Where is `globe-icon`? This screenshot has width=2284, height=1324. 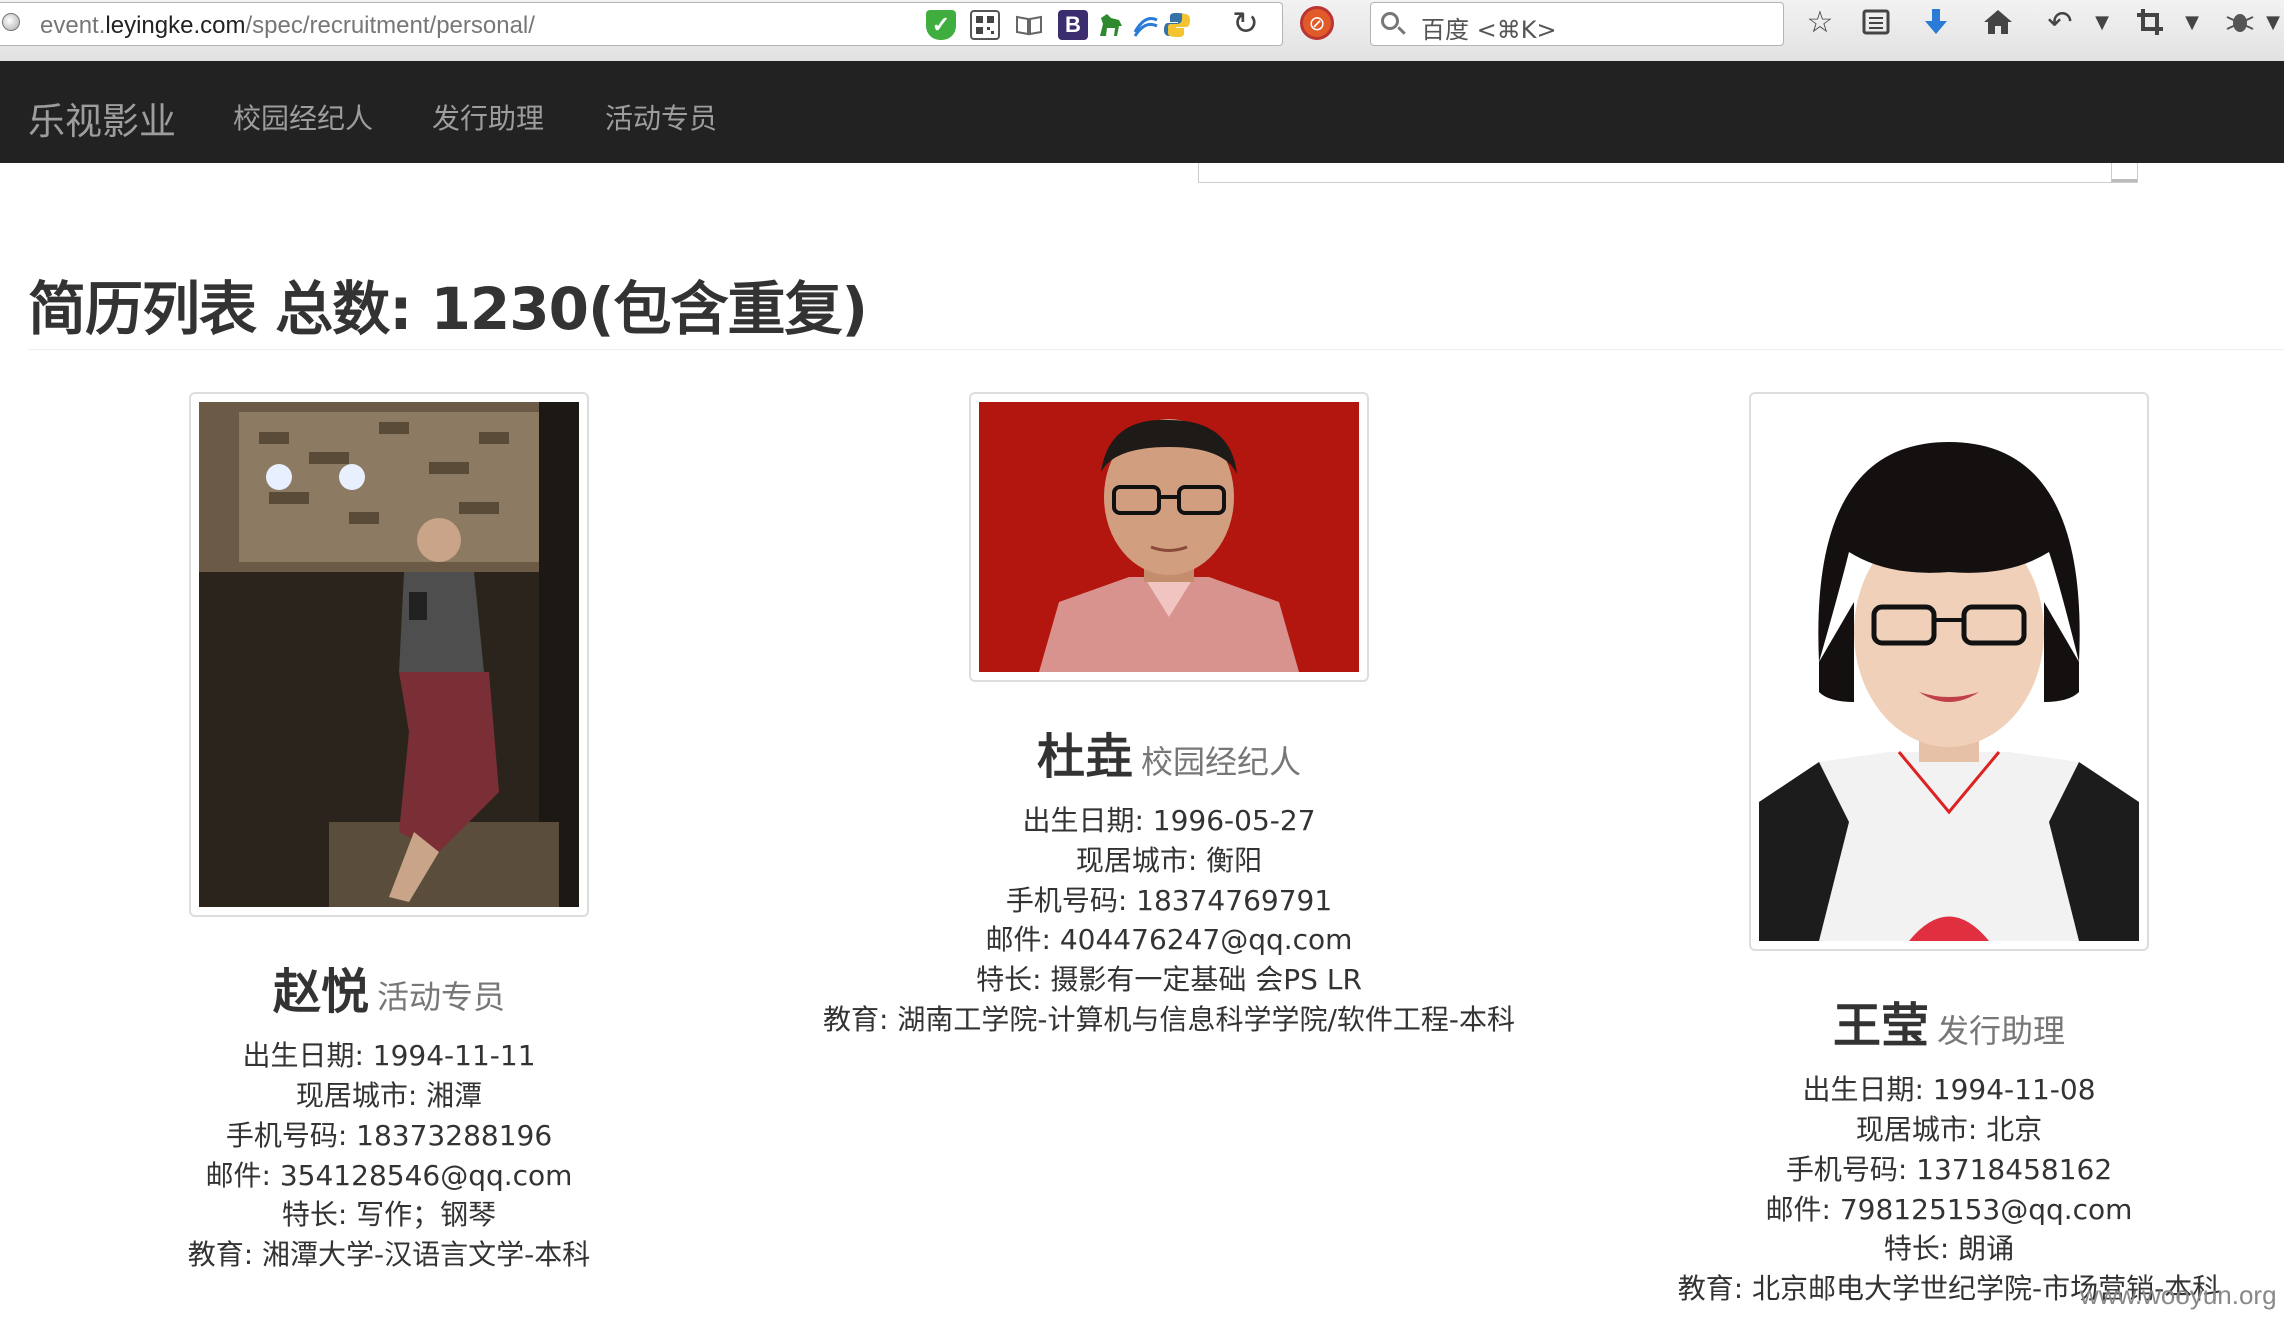 globe-icon is located at coordinates (11, 22).